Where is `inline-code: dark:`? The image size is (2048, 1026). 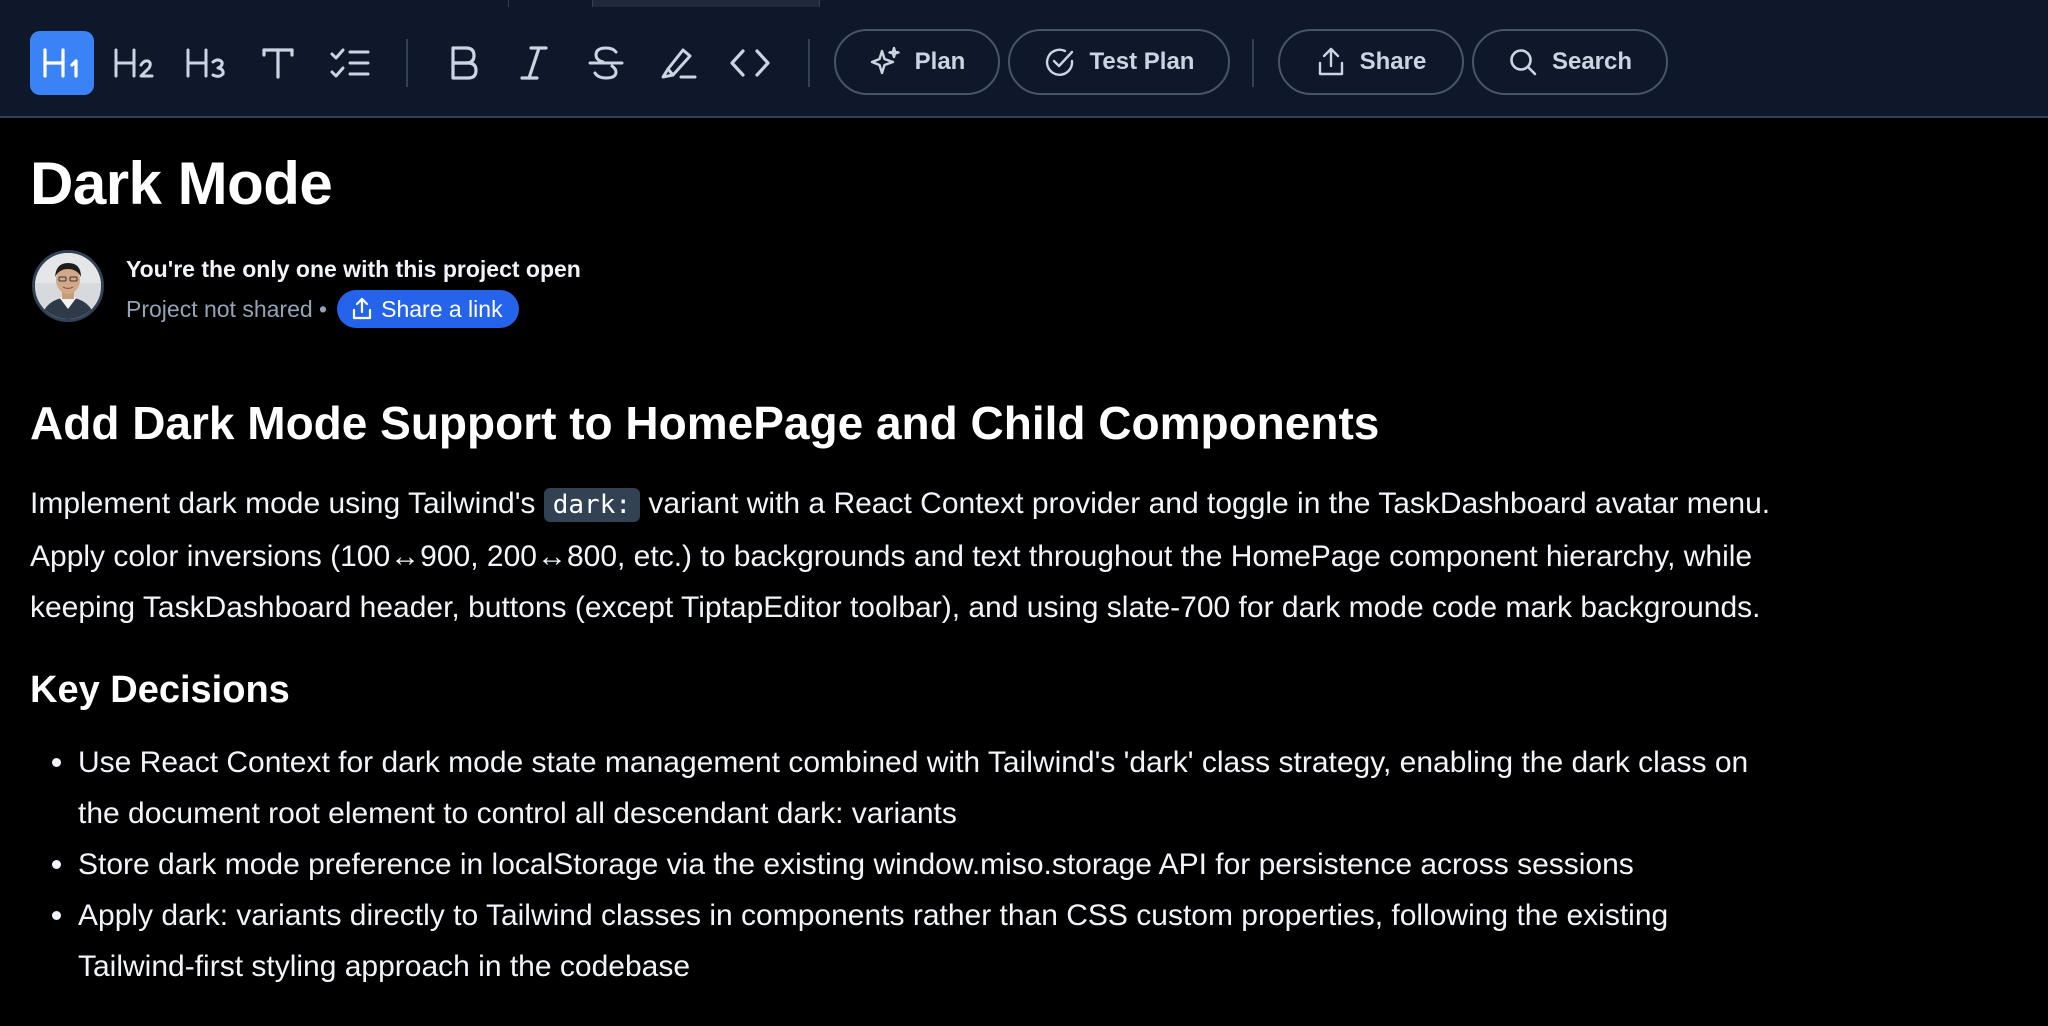 inline-code: dark: is located at coordinates (592, 505).